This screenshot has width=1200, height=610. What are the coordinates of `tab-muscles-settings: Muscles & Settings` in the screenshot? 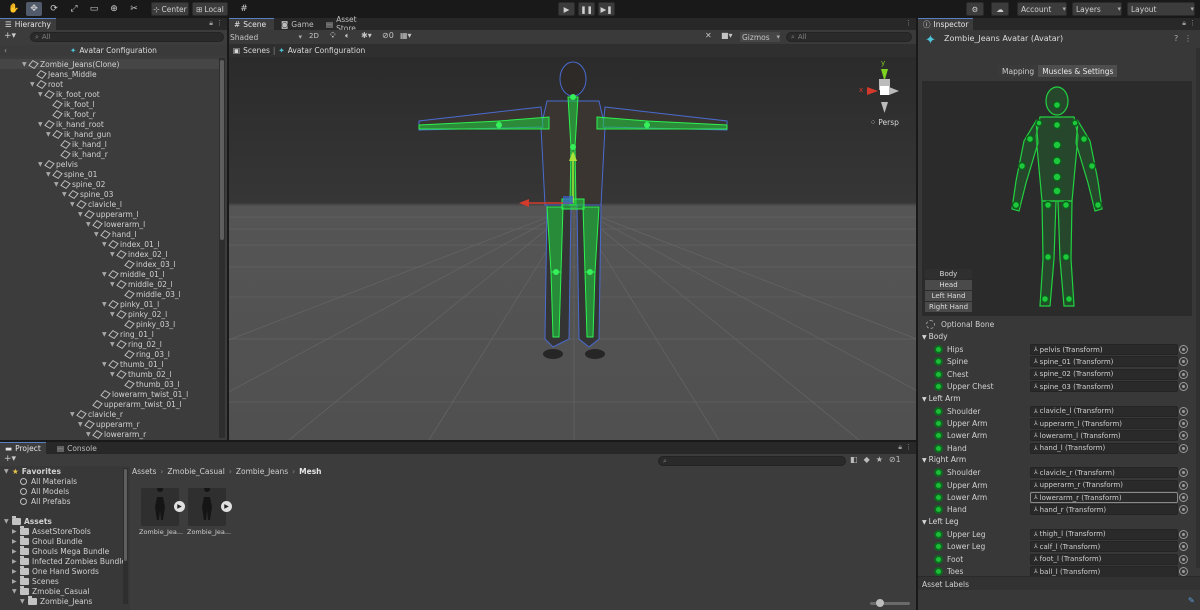 It's located at (1078, 71).